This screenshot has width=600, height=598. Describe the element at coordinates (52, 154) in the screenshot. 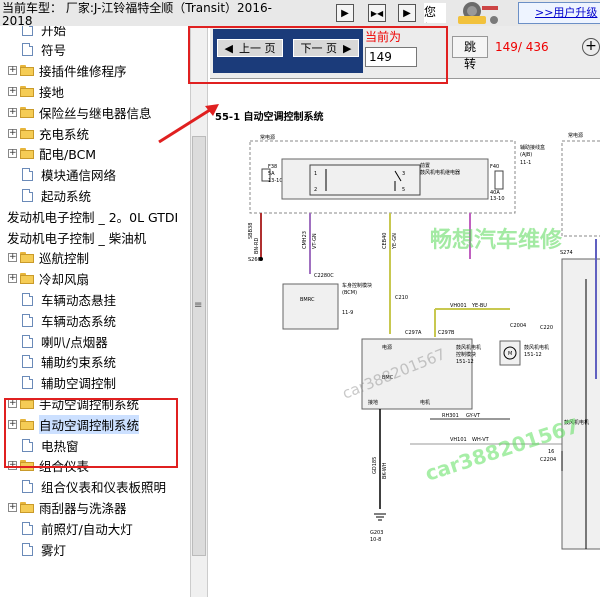

I see `tree-item: + 配电/BCM` at that location.